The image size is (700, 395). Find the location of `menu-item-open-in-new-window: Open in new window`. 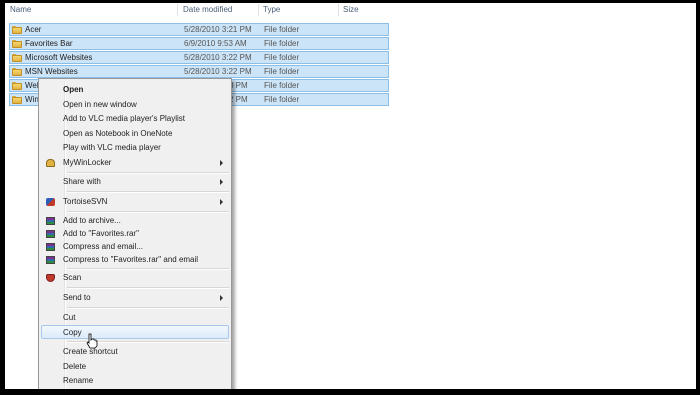

menu-item-open-in-new-window: Open in new window is located at coordinates (135, 105).